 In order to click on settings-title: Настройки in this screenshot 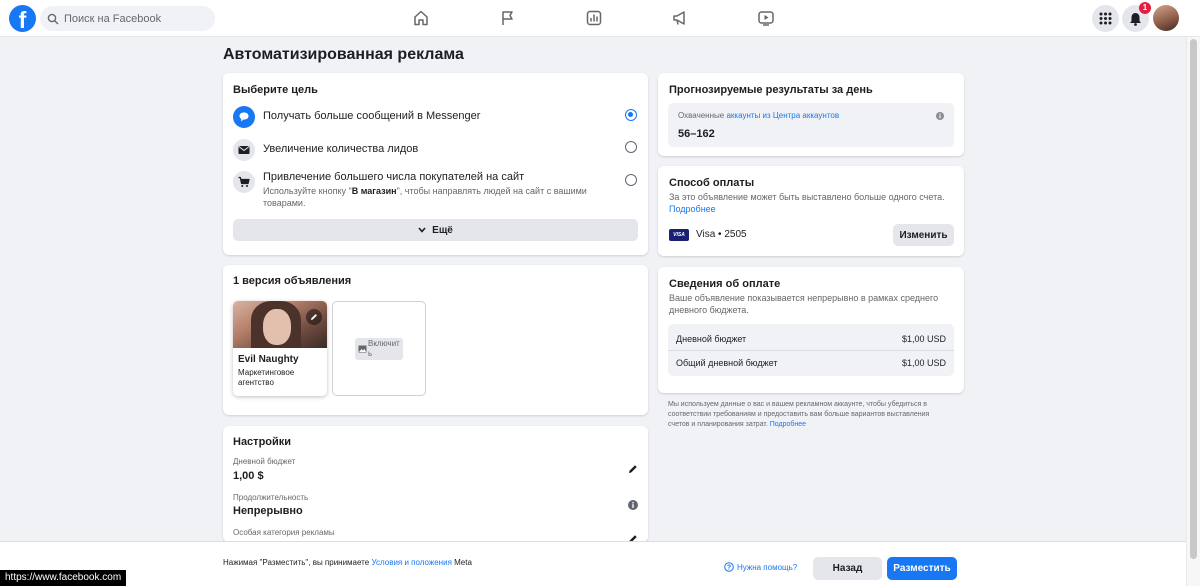, I will do `click(262, 442)`.